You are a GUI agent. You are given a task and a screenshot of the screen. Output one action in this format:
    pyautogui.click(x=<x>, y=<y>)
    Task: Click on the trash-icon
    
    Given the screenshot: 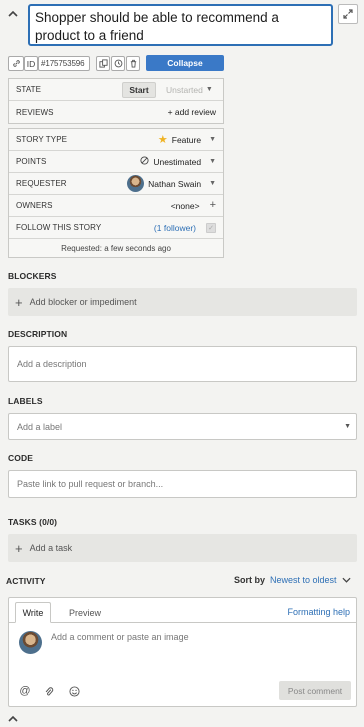 What is the action you would take?
    pyautogui.click(x=133, y=63)
    